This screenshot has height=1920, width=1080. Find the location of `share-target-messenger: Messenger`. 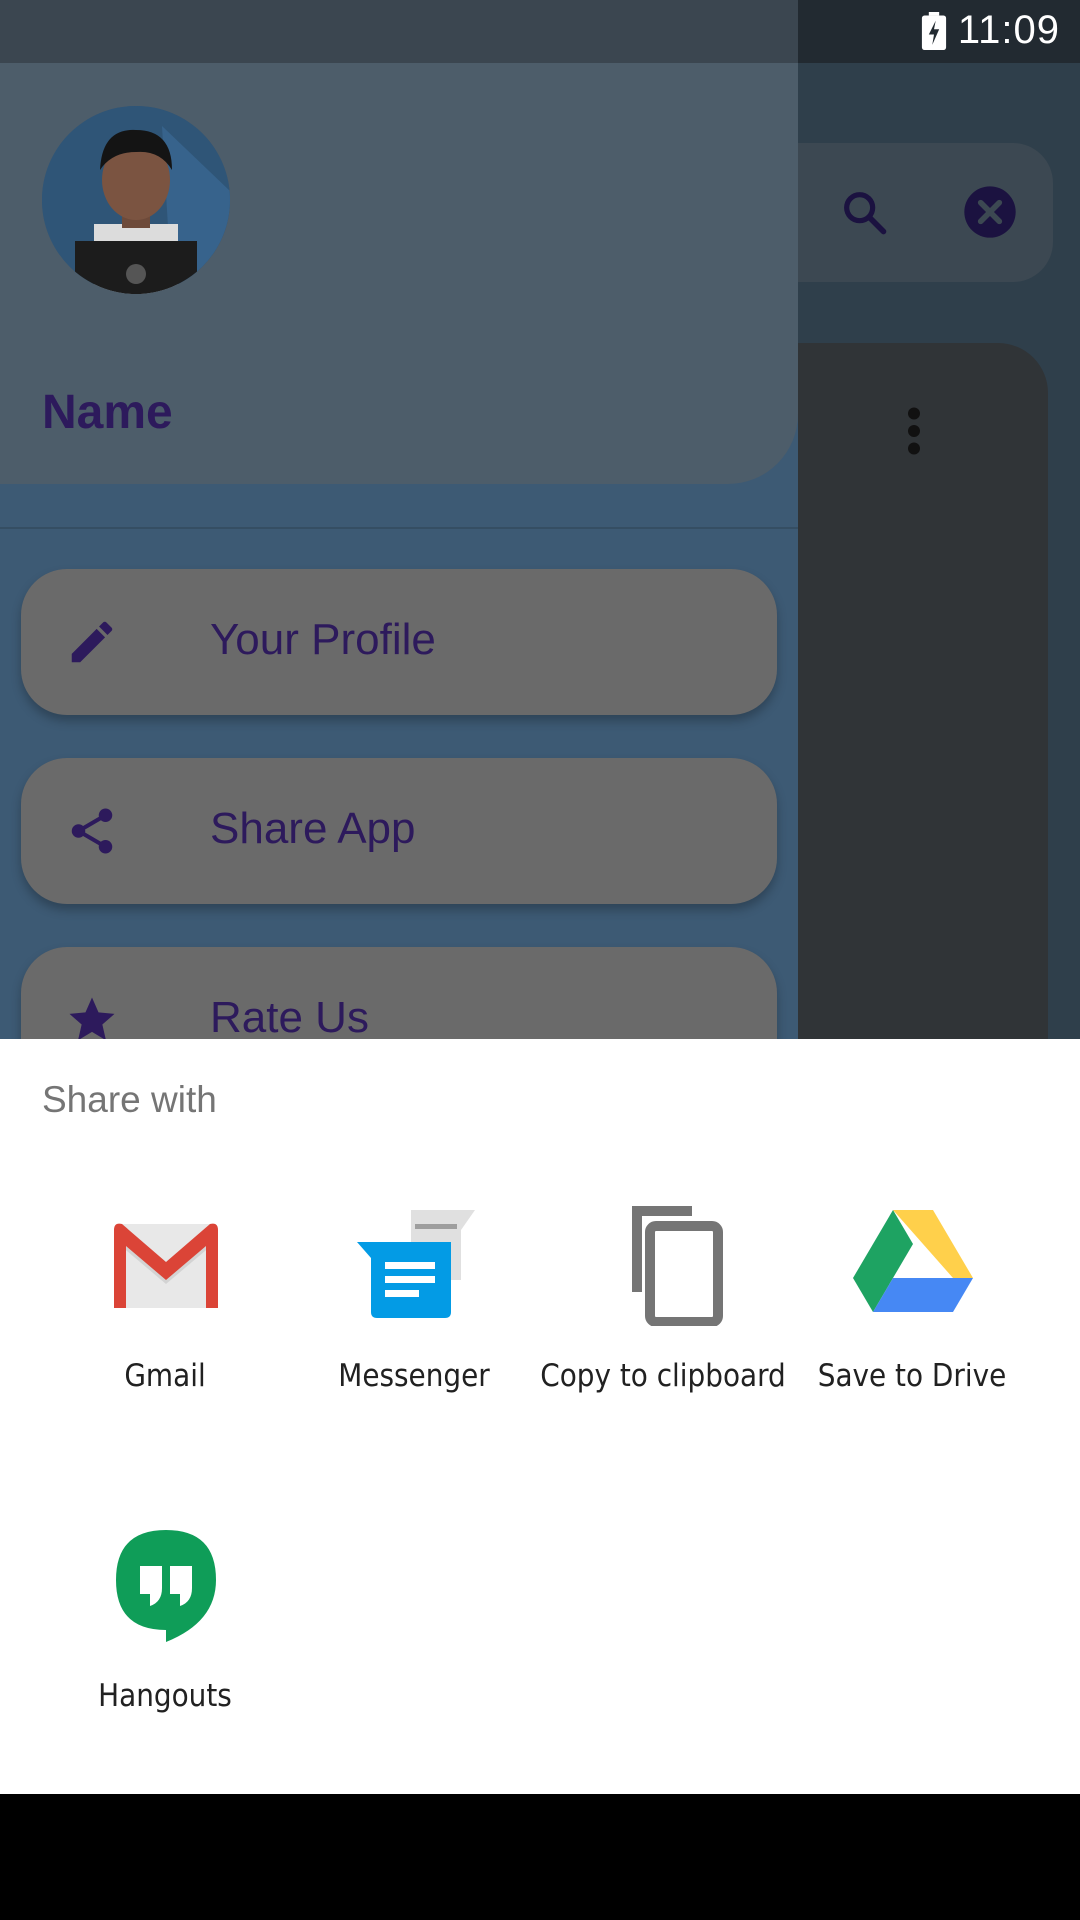

share-target-messenger: Messenger is located at coordinates (414, 1316).